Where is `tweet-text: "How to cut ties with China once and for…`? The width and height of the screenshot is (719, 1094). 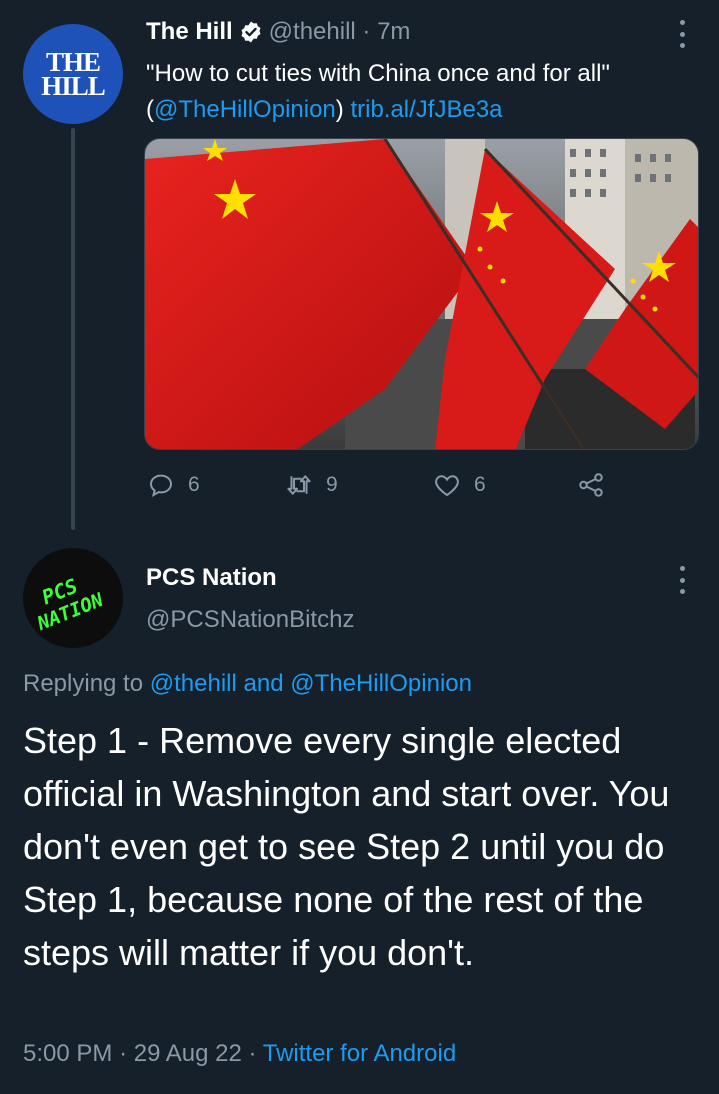 tweet-text: "How to cut ties with China once and for… is located at coordinates (416, 92).